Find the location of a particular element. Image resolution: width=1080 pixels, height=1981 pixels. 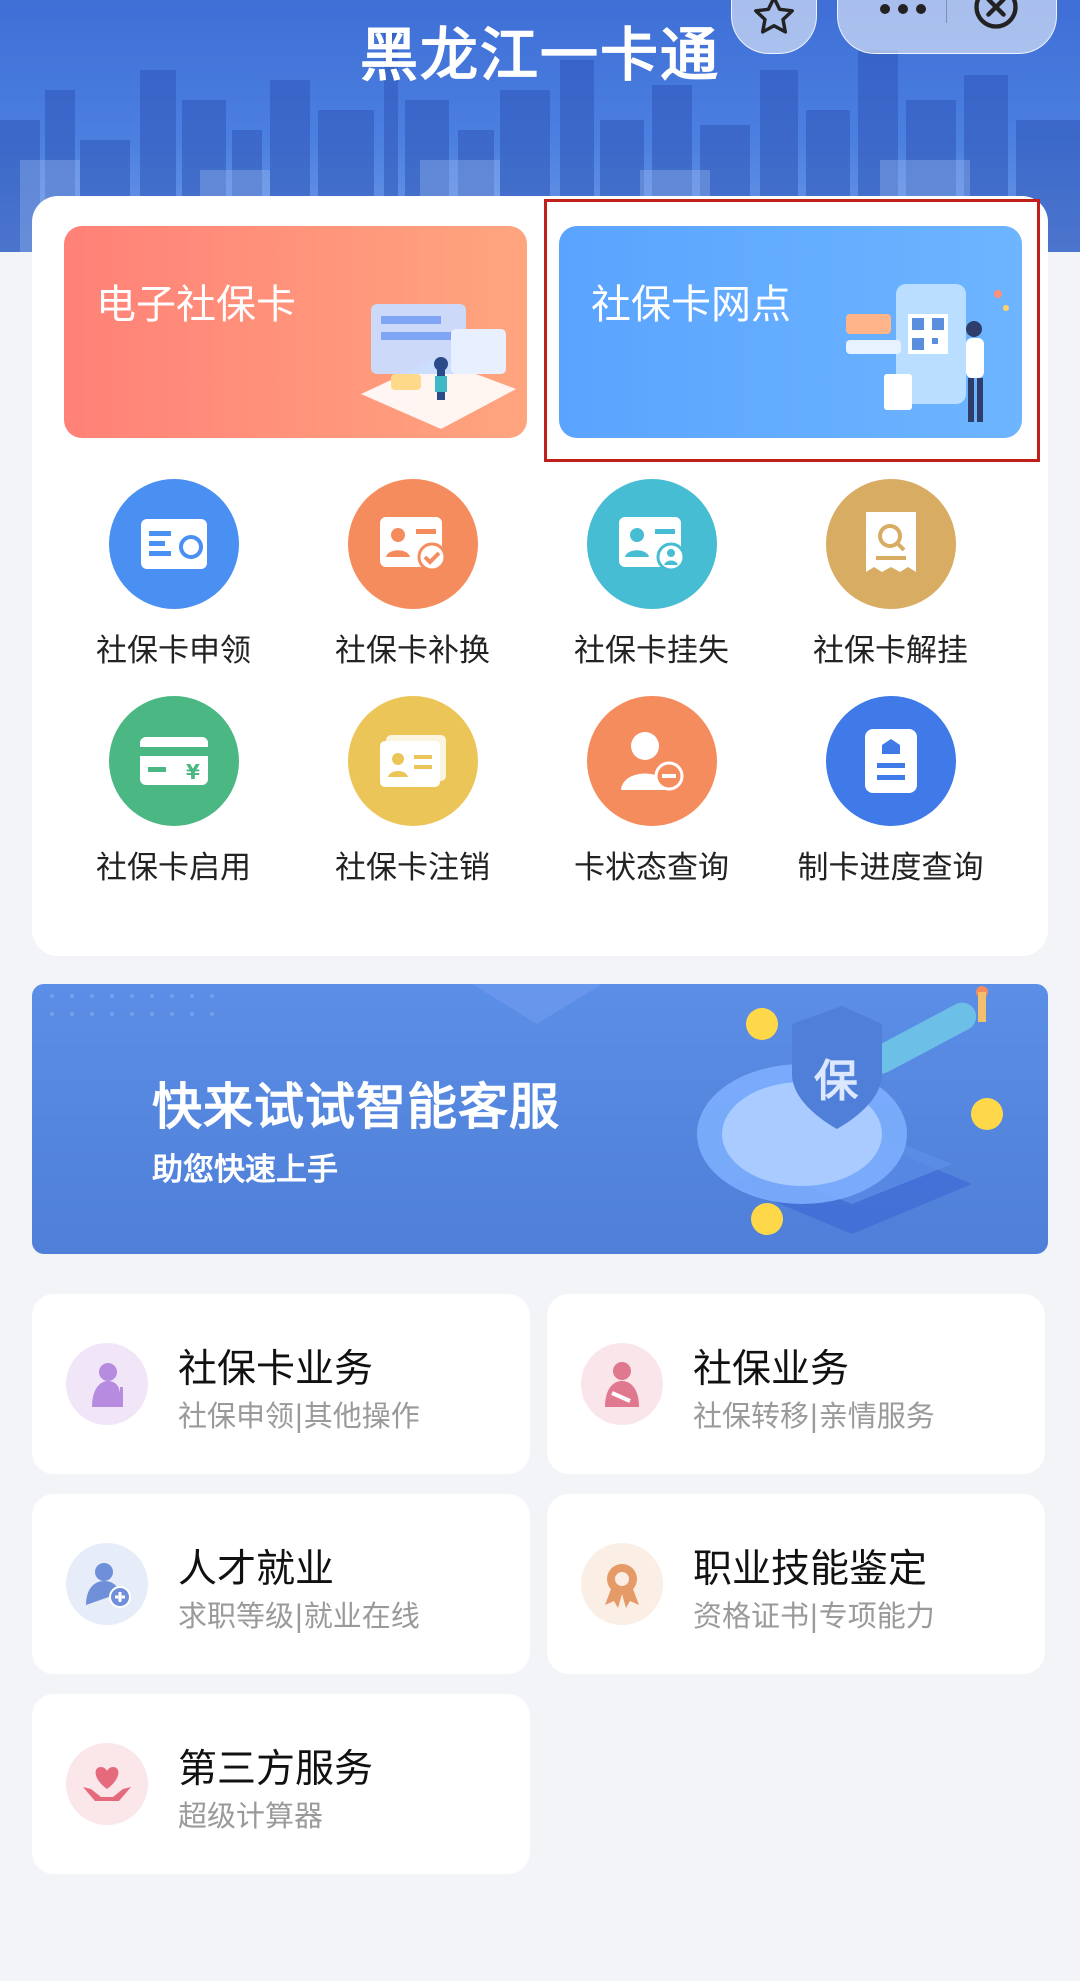

grid-item-status-query: 卡状态查询 is located at coordinates (651, 791).